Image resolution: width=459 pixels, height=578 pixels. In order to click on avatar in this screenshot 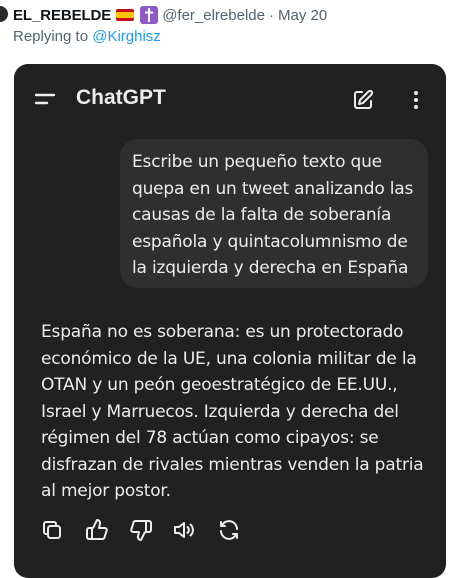, I will do `click(4, 14)`.